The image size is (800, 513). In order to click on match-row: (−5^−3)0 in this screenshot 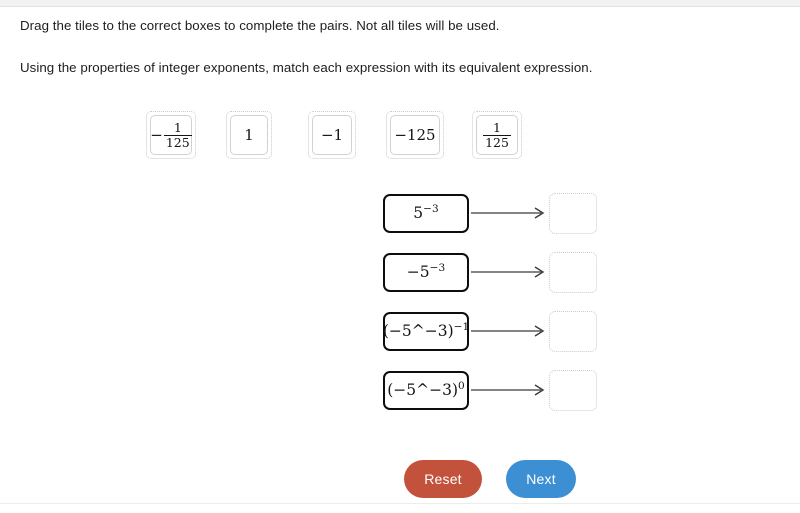, I will do `click(490, 390)`.